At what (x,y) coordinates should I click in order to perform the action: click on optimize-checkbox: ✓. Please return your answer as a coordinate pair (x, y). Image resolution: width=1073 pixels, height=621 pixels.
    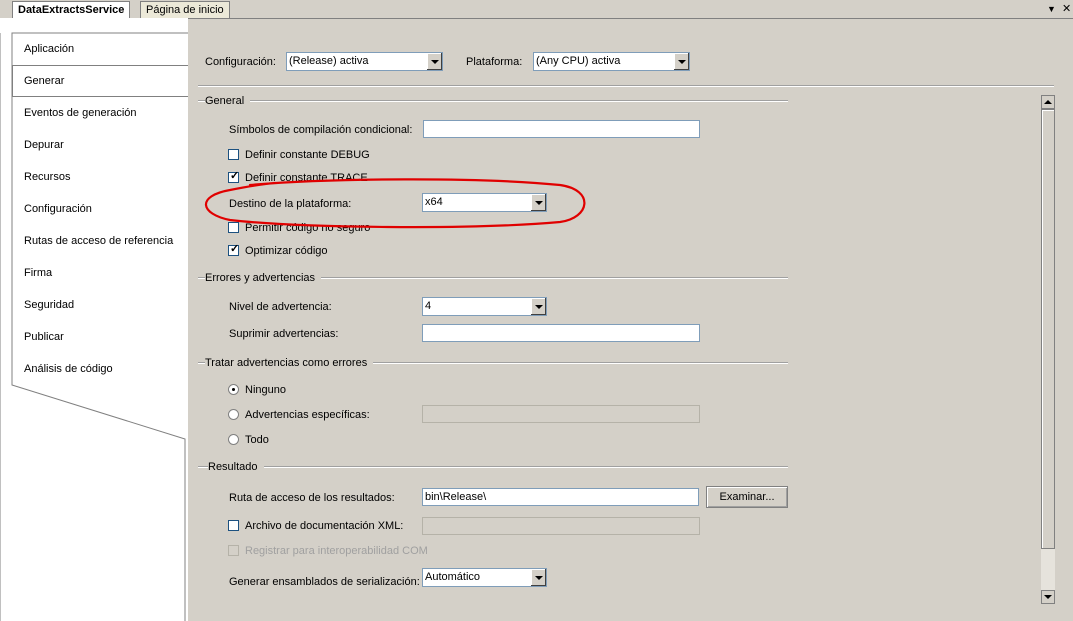
    Looking at the image, I should click on (234, 249).